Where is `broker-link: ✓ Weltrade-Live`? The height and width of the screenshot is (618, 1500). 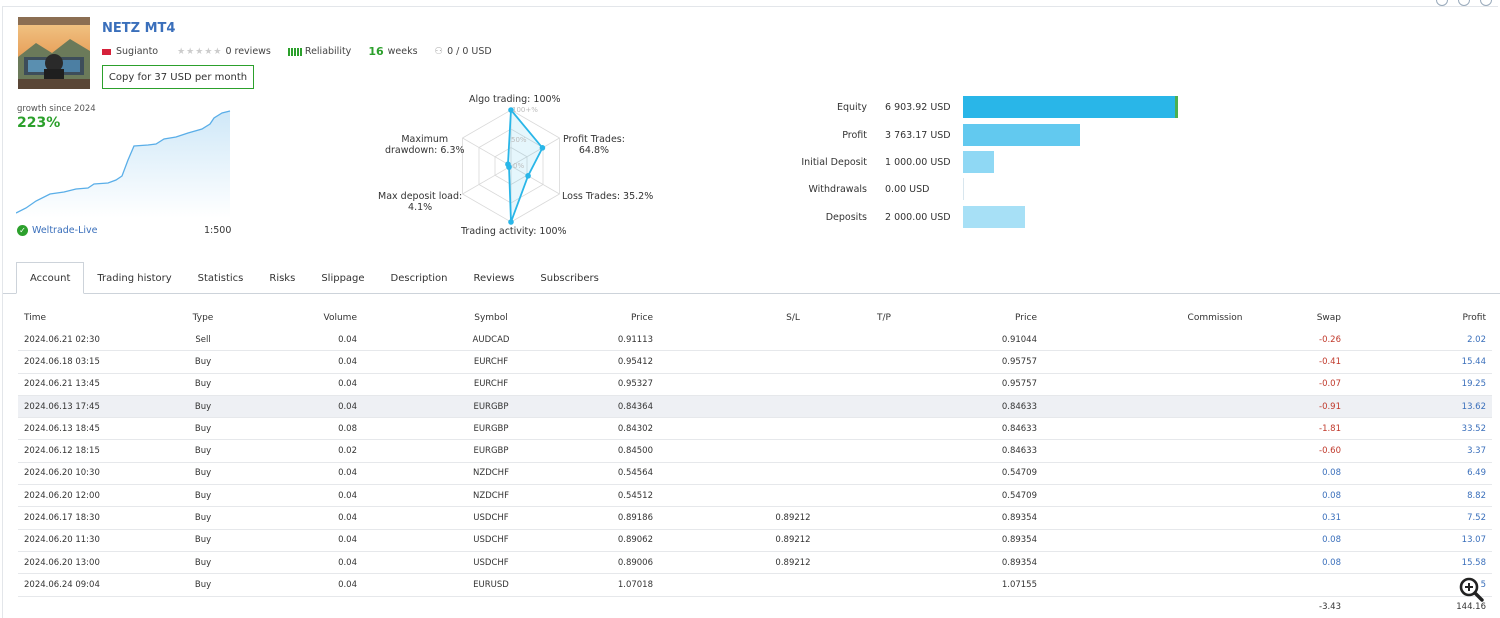 broker-link: ✓ Weltrade-Live is located at coordinates (57, 230).